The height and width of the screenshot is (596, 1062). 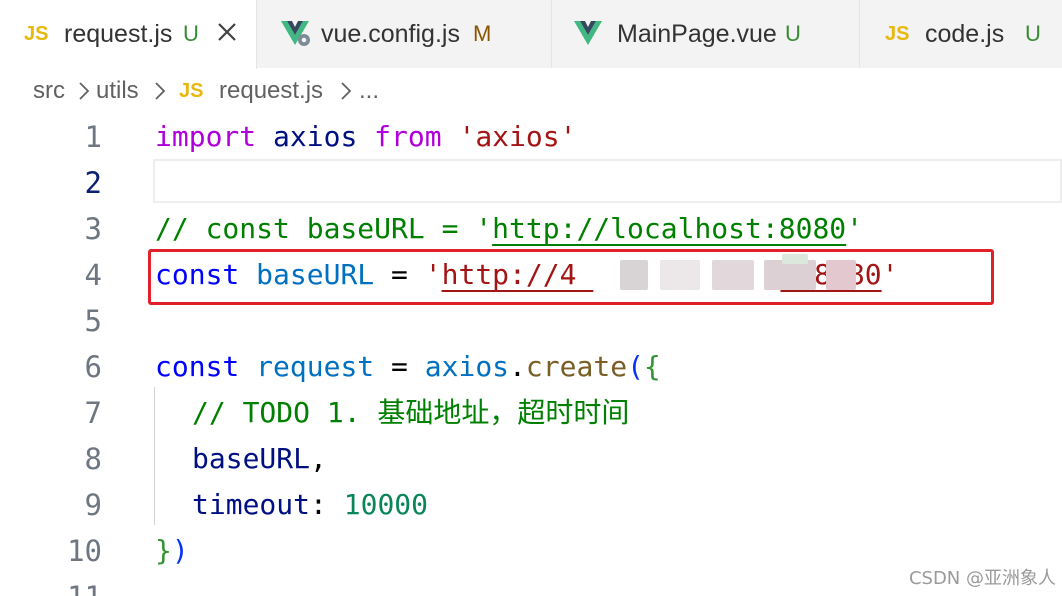 I want to click on indent-guide, so click(x=154, y=456).